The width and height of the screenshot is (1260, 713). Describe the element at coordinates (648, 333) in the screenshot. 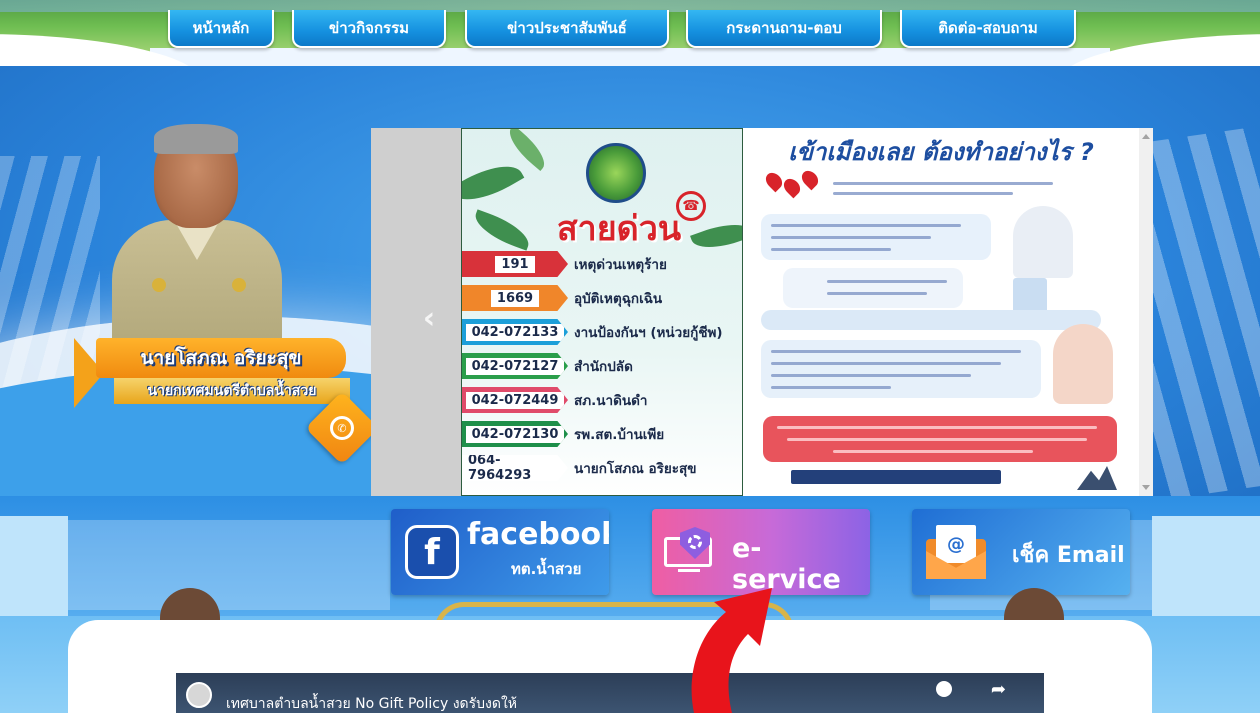

I see `hotline-desc: งานป้องกันฯ (หน่วยกู้ชีพ)` at that location.